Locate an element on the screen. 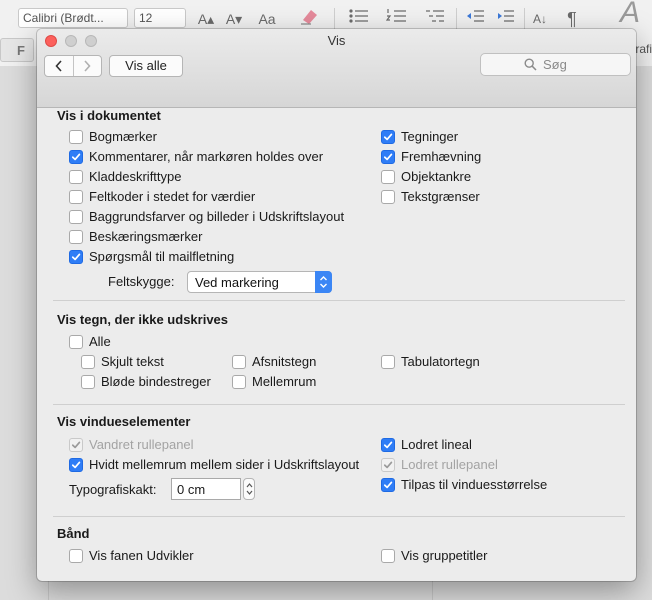 Image resolution: width=652 pixels, height=600 pixels. option-label: Vis gruppetitler is located at coordinates (444, 555).